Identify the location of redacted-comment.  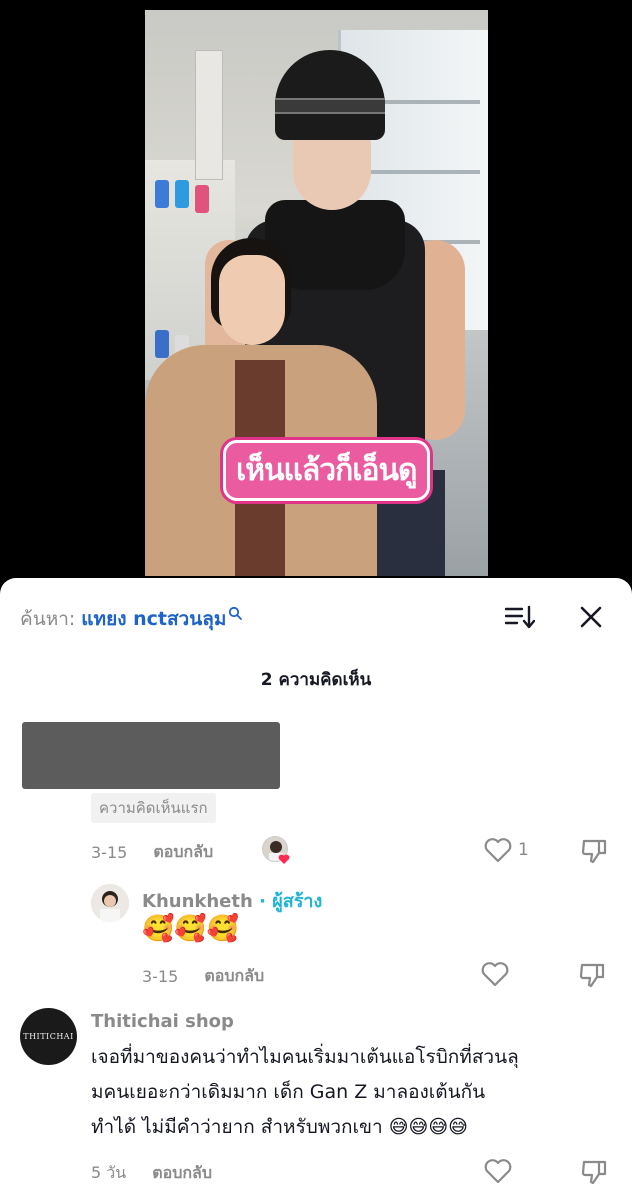
(151, 755).